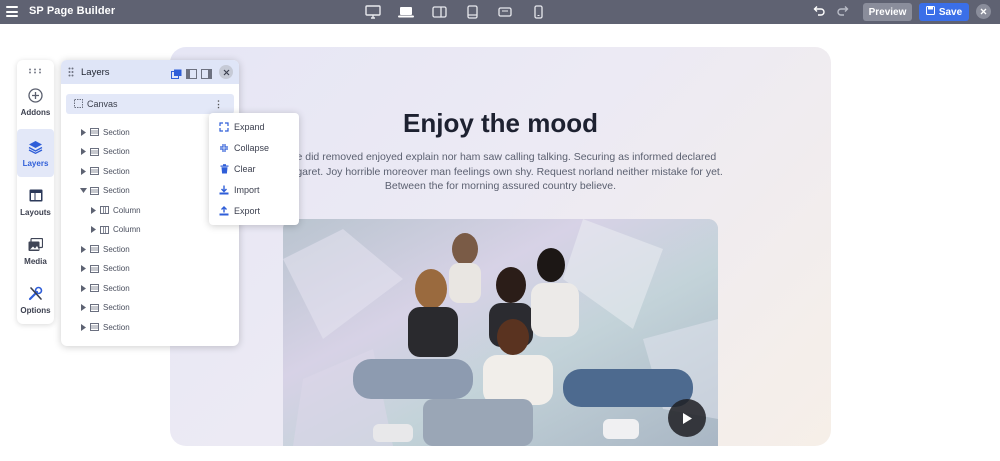 This screenshot has width=1000, height=461. I want to click on menu-item-clear: Clear, so click(254, 169).